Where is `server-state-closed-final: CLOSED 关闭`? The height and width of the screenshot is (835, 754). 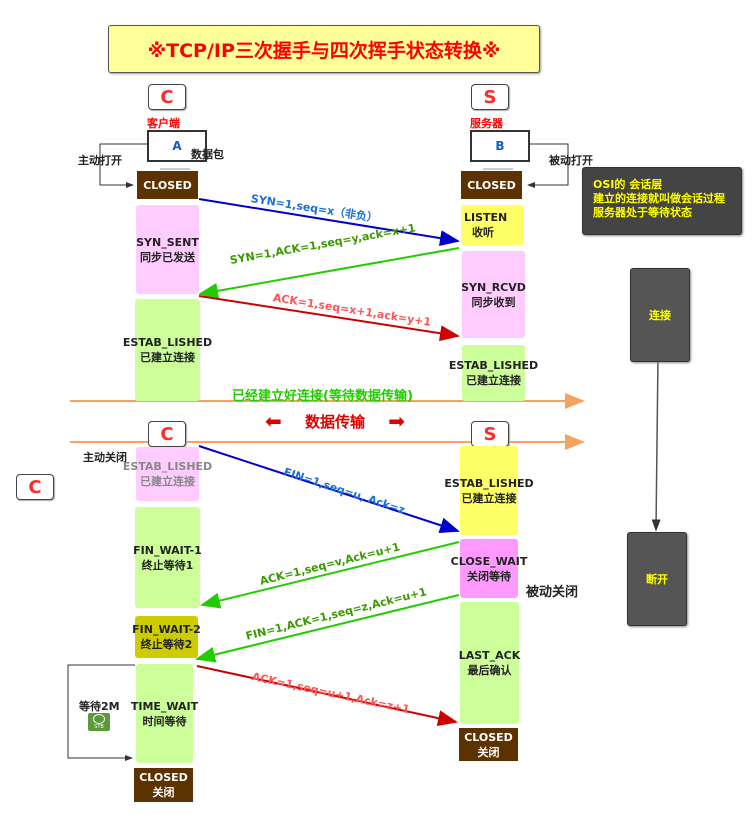
server-state-closed-final: CLOSED 关闭 is located at coordinates (488, 744).